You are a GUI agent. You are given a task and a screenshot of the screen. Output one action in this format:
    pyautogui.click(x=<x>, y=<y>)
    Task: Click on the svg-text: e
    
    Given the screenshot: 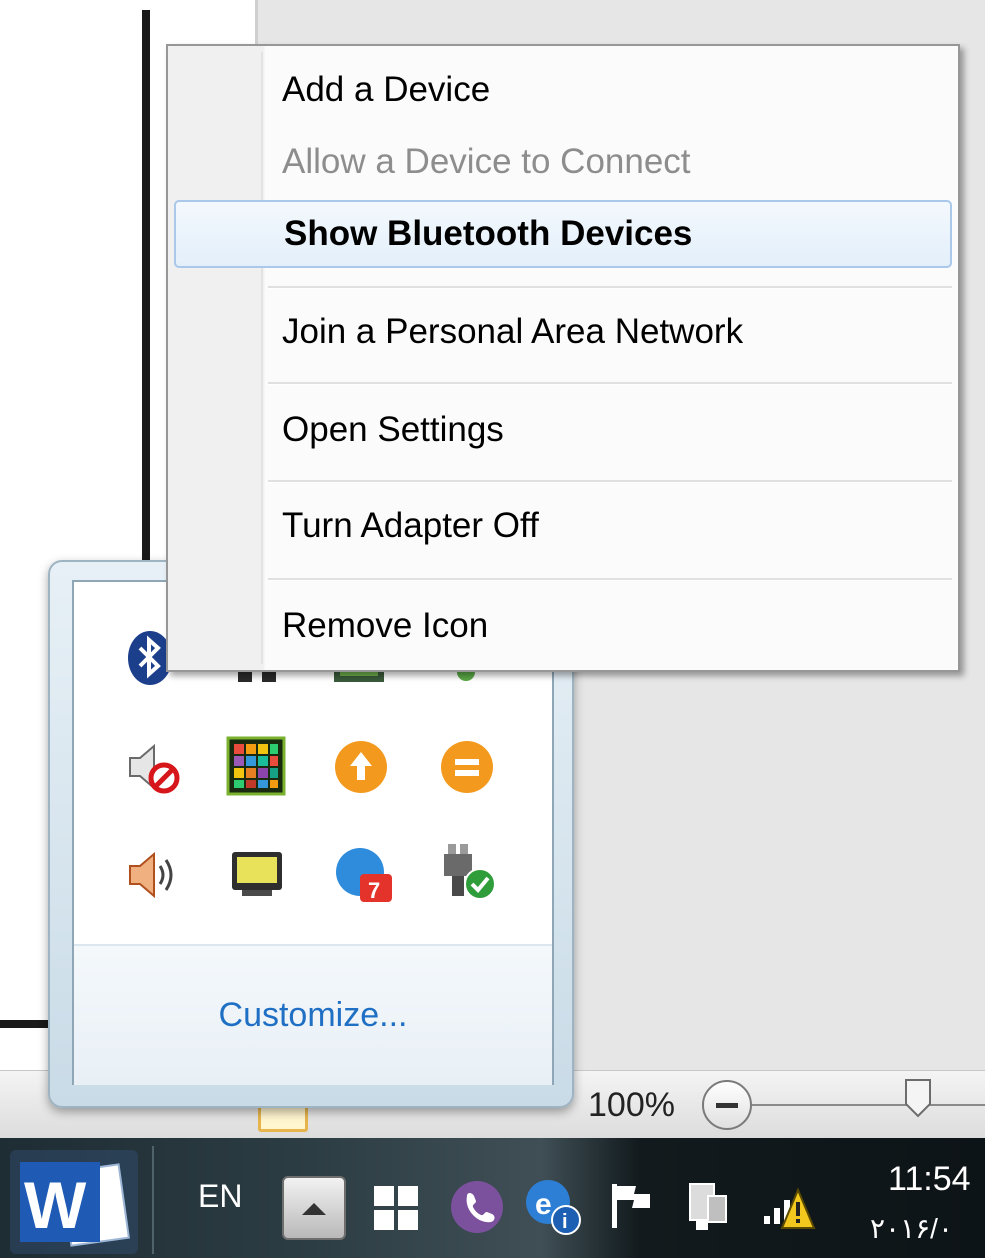 What is the action you would take?
    pyautogui.click(x=543, y=1204)
    